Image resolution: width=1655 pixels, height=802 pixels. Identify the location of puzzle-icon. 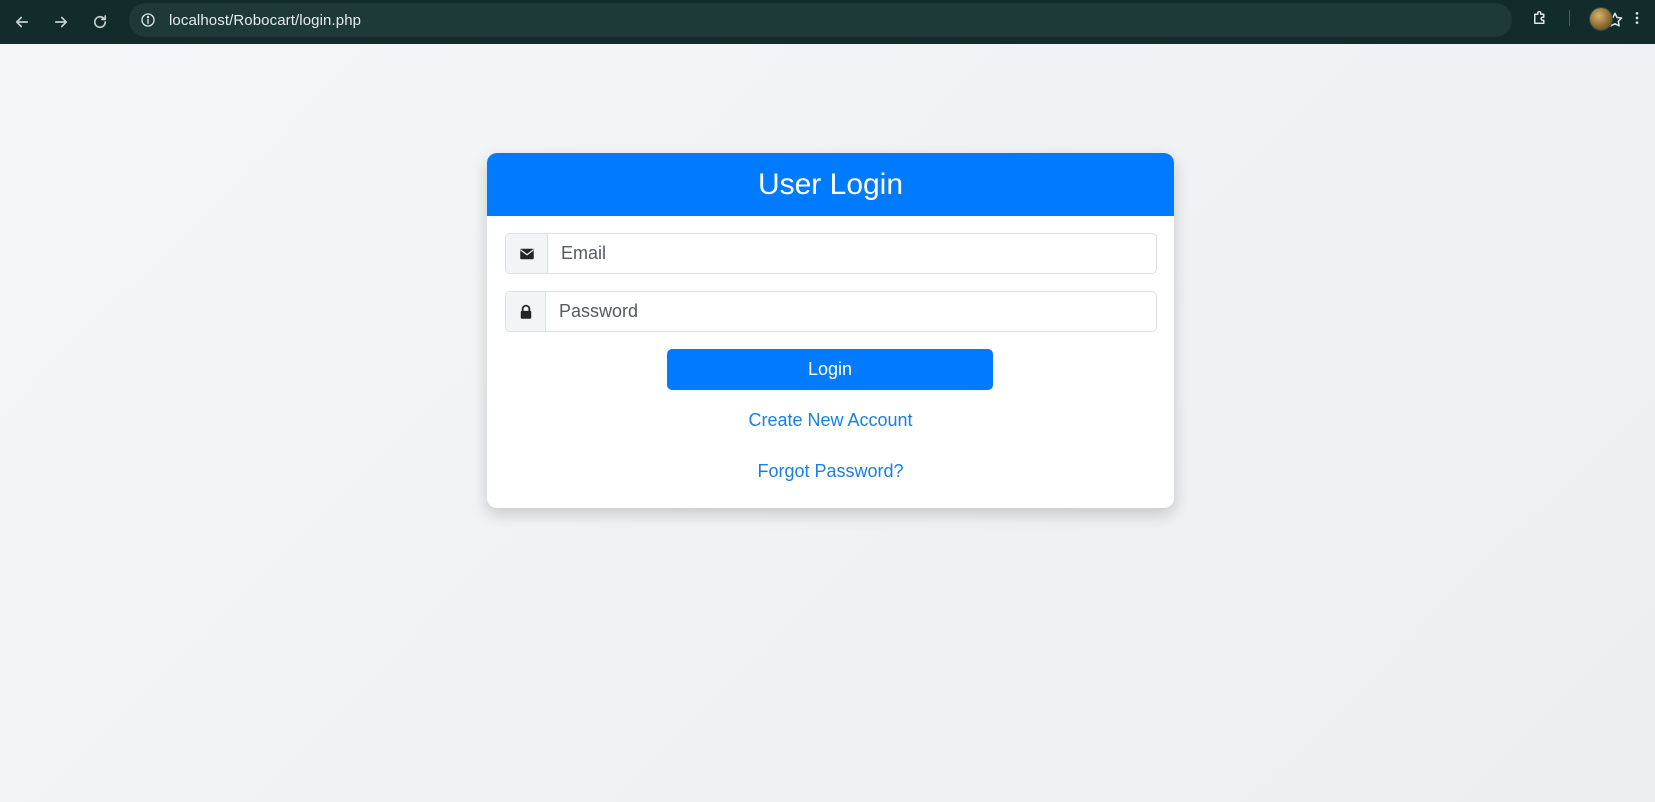
(1539, 17).